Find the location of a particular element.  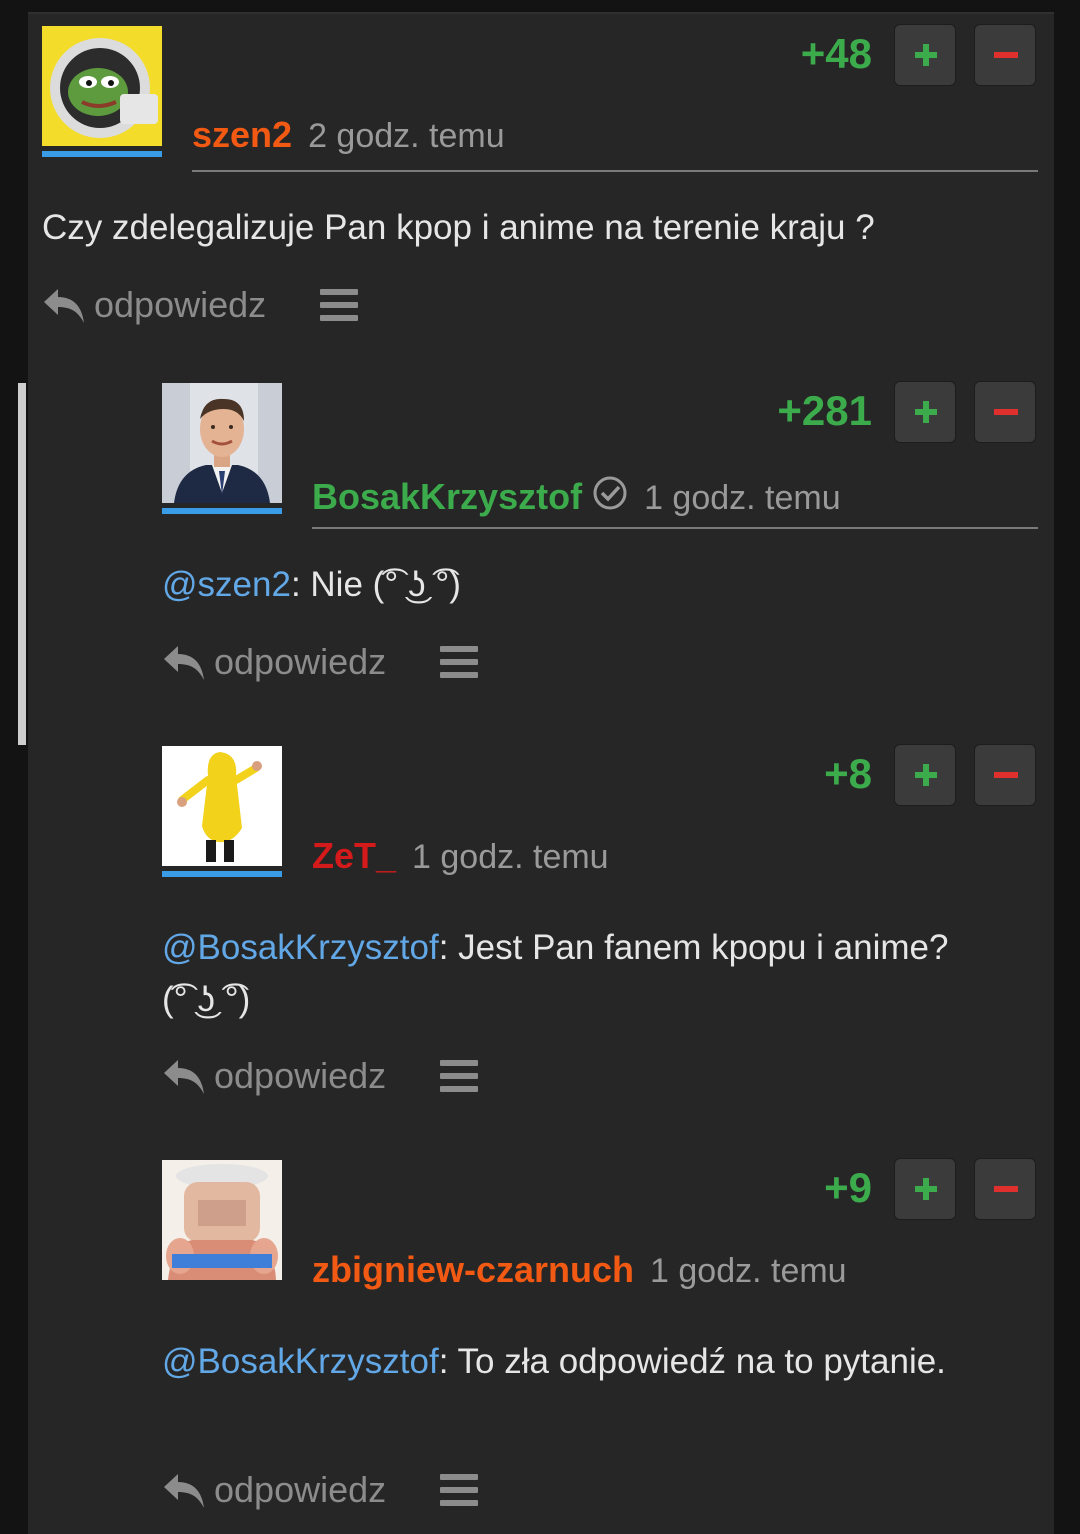

score: +8 is located at coordinates (848, 773).